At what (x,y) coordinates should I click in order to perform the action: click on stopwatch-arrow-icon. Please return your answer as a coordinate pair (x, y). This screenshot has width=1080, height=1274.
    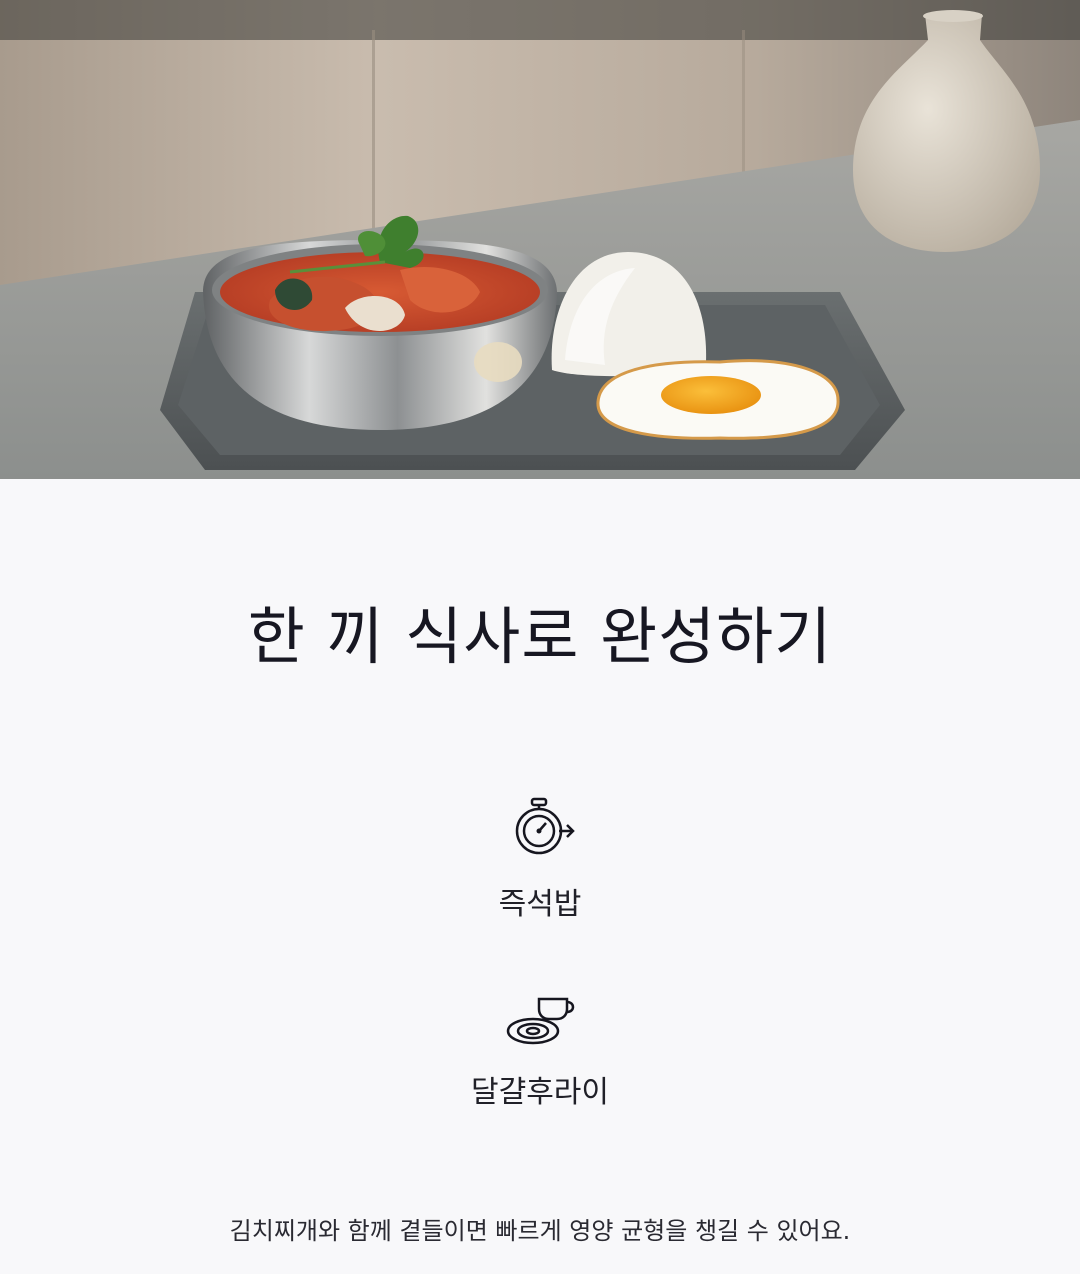
    Looking at the image, I should click on (545, 826).